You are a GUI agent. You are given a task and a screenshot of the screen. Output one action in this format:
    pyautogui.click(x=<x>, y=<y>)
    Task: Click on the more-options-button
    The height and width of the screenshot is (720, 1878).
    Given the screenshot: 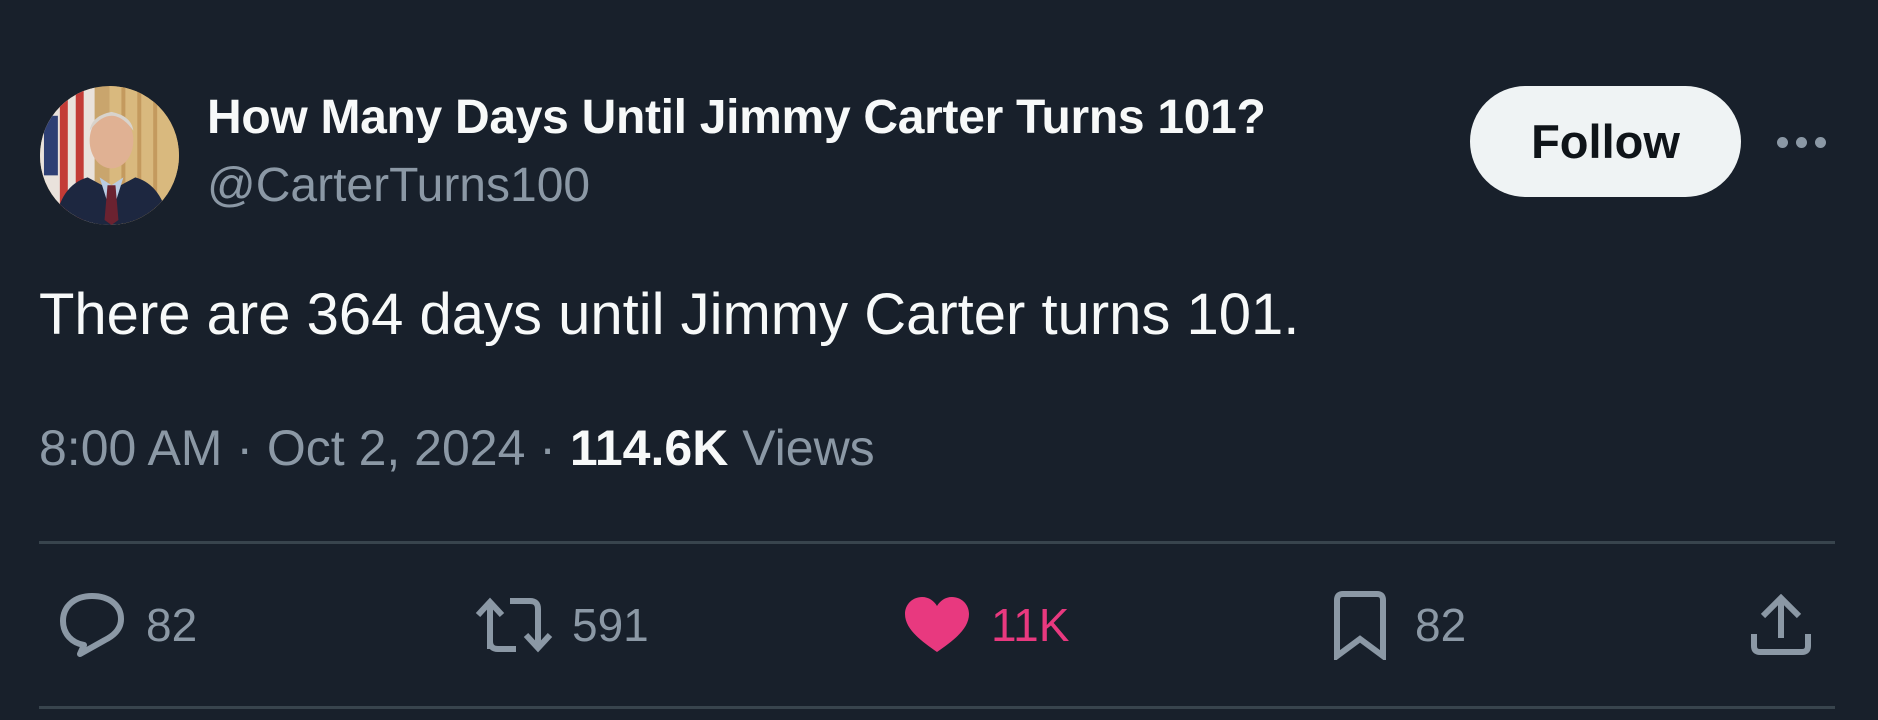 What is the action you would take?
    pyautogui.click(x=1801, y=142)
    